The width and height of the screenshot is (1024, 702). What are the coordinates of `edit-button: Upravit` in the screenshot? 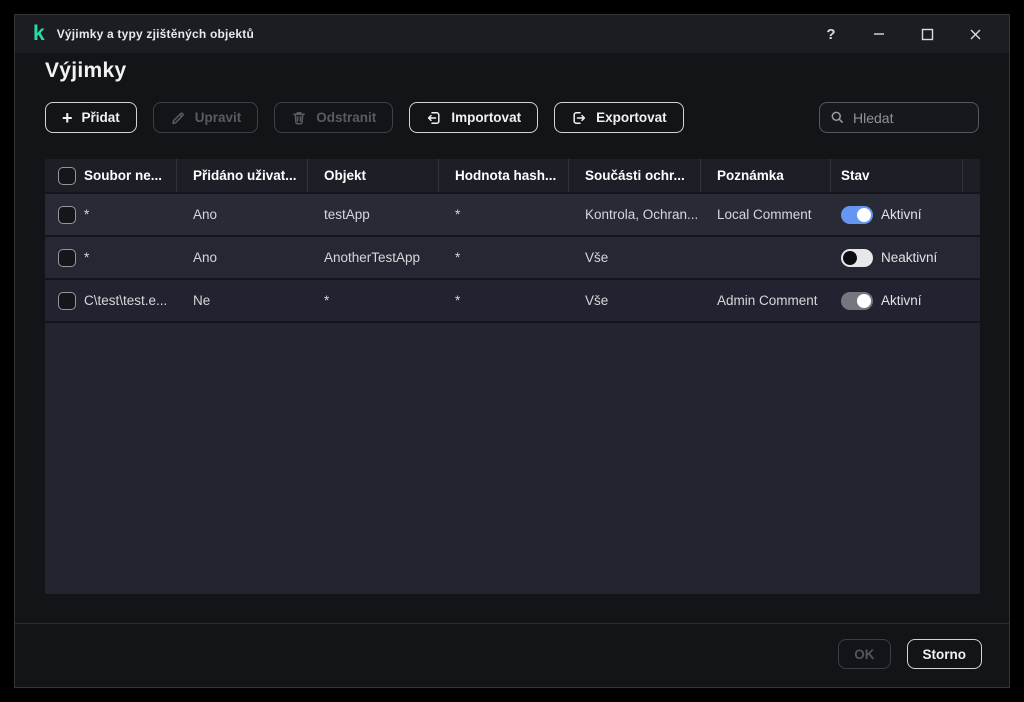 It's located at (205, 117).